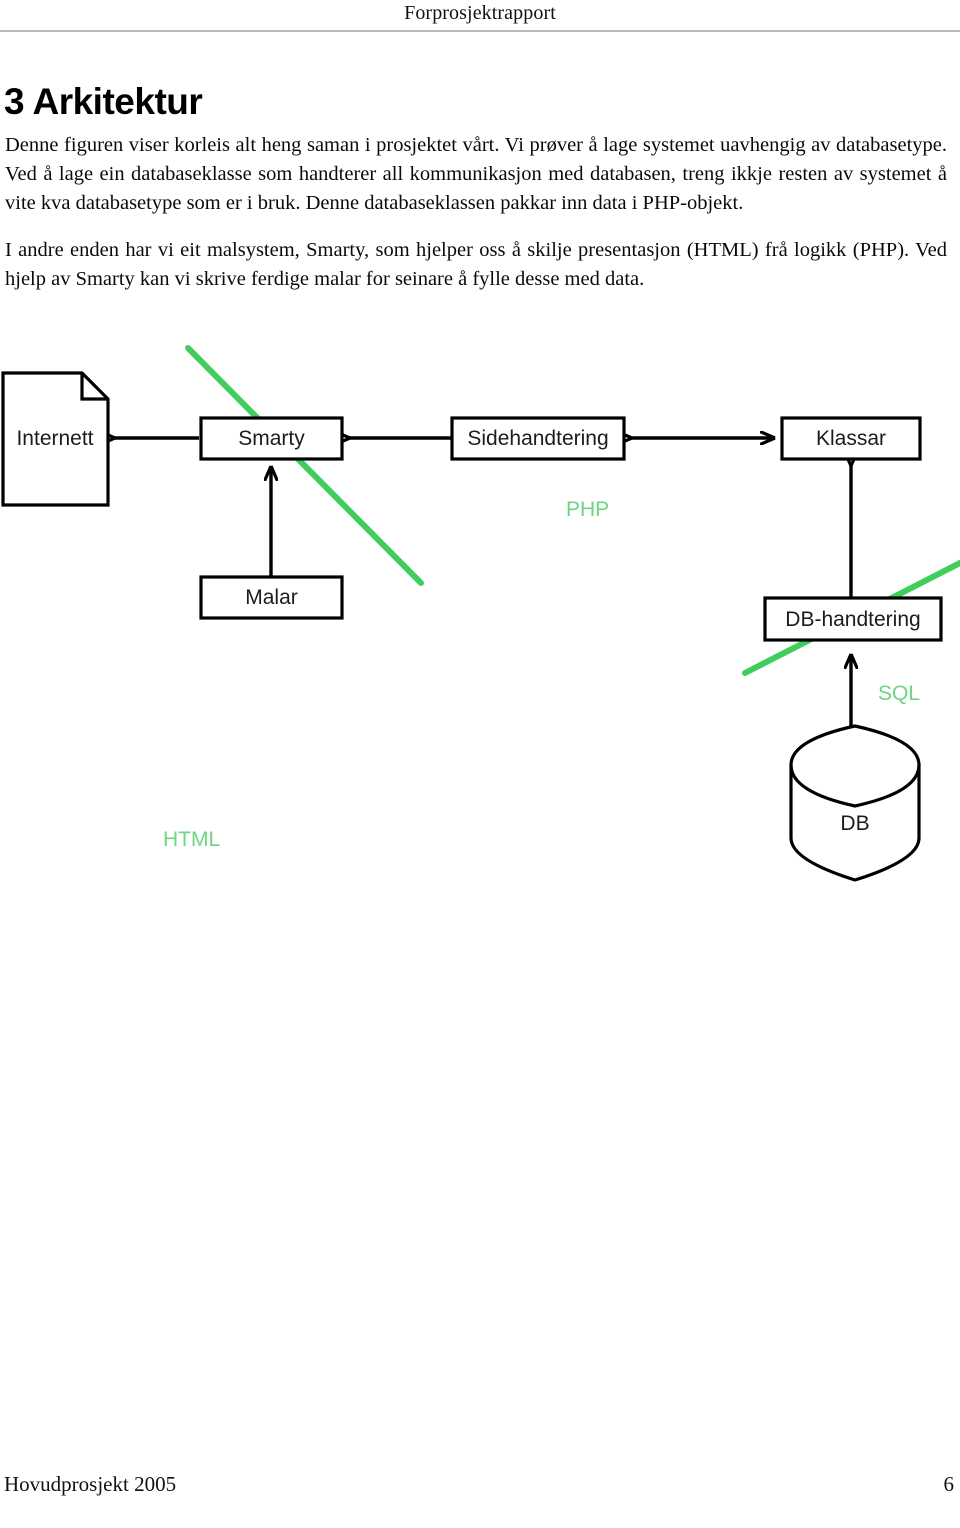 The image size is (960, 1528). I want to click on document-header-title: Forprosjektrapport, so click(480, 13).